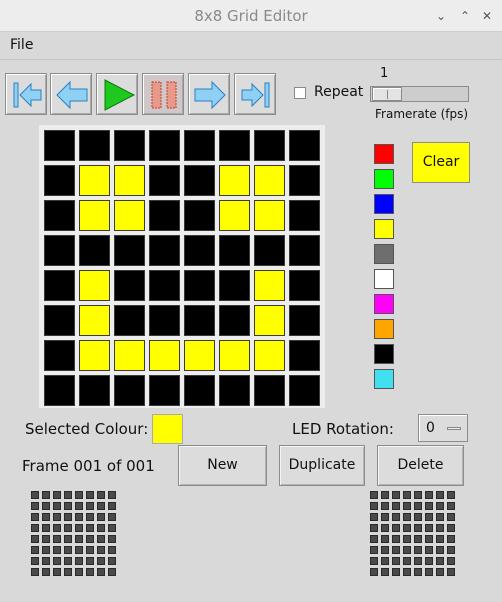 This screenshot has height=602, width=502. I want to click on delete-frame-button: Delete, so click(420, 465).